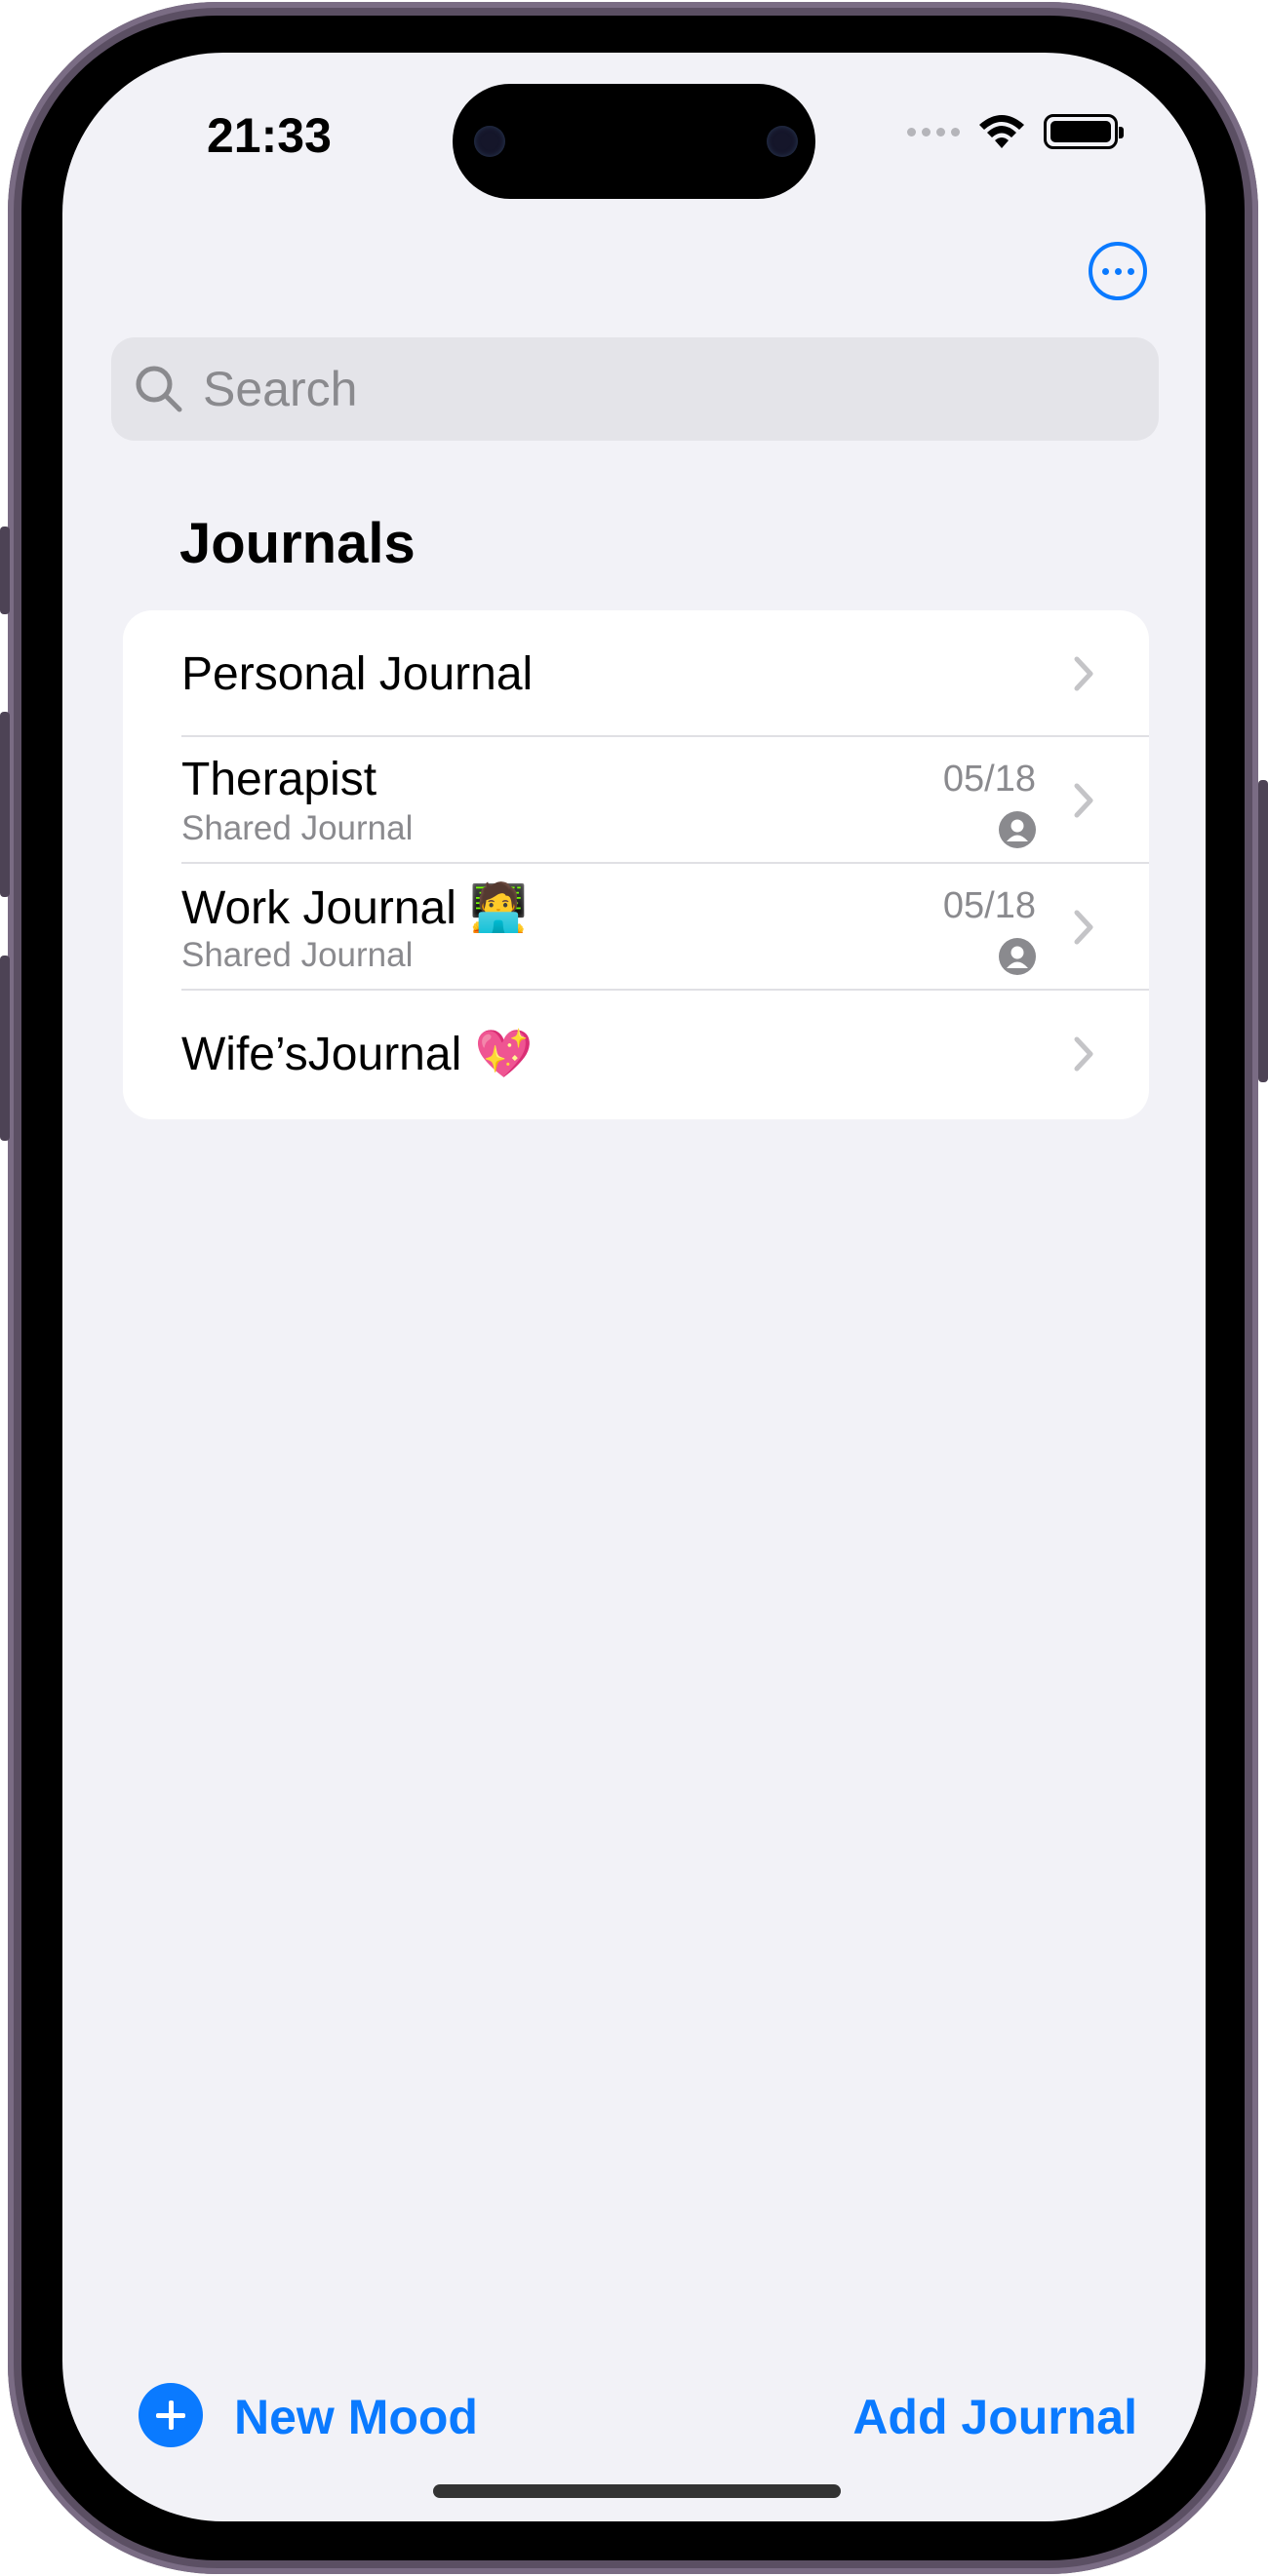 The image size is (1268, 2576). Describe the element at coordinates (636, 800) in the screenshot. I see `journal-row-therapist: Therapist Shared Journal 05/18` at that location.